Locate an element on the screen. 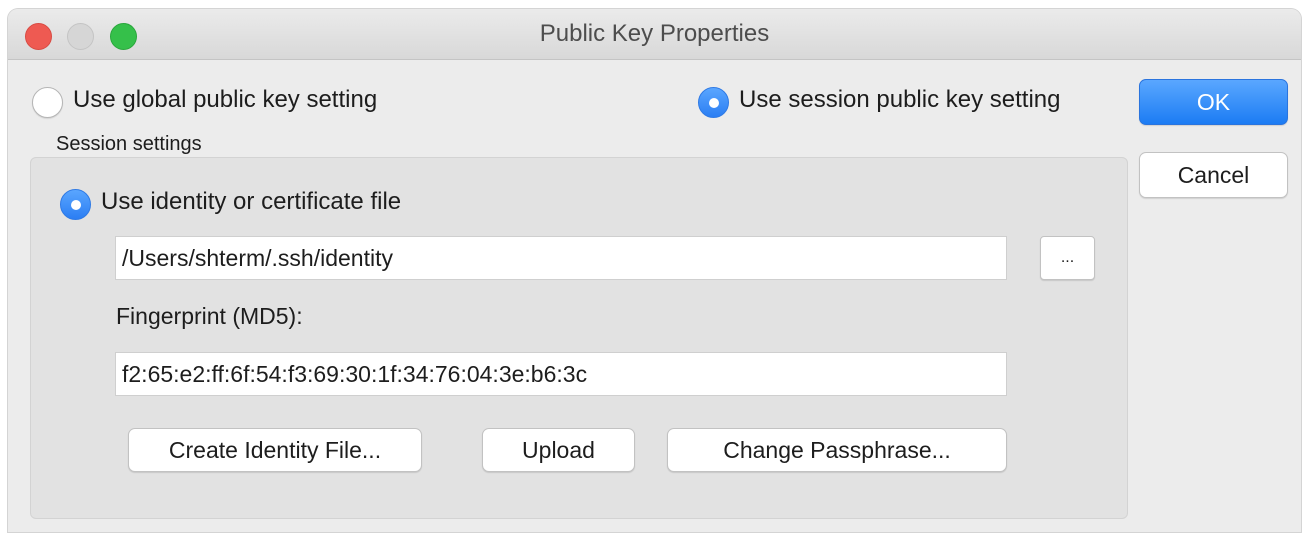 Image resolution: width=1303 pixels, height=538 pixels. use-identity-file-option: Use identity or certificate file is located at coordinates (231, 203).